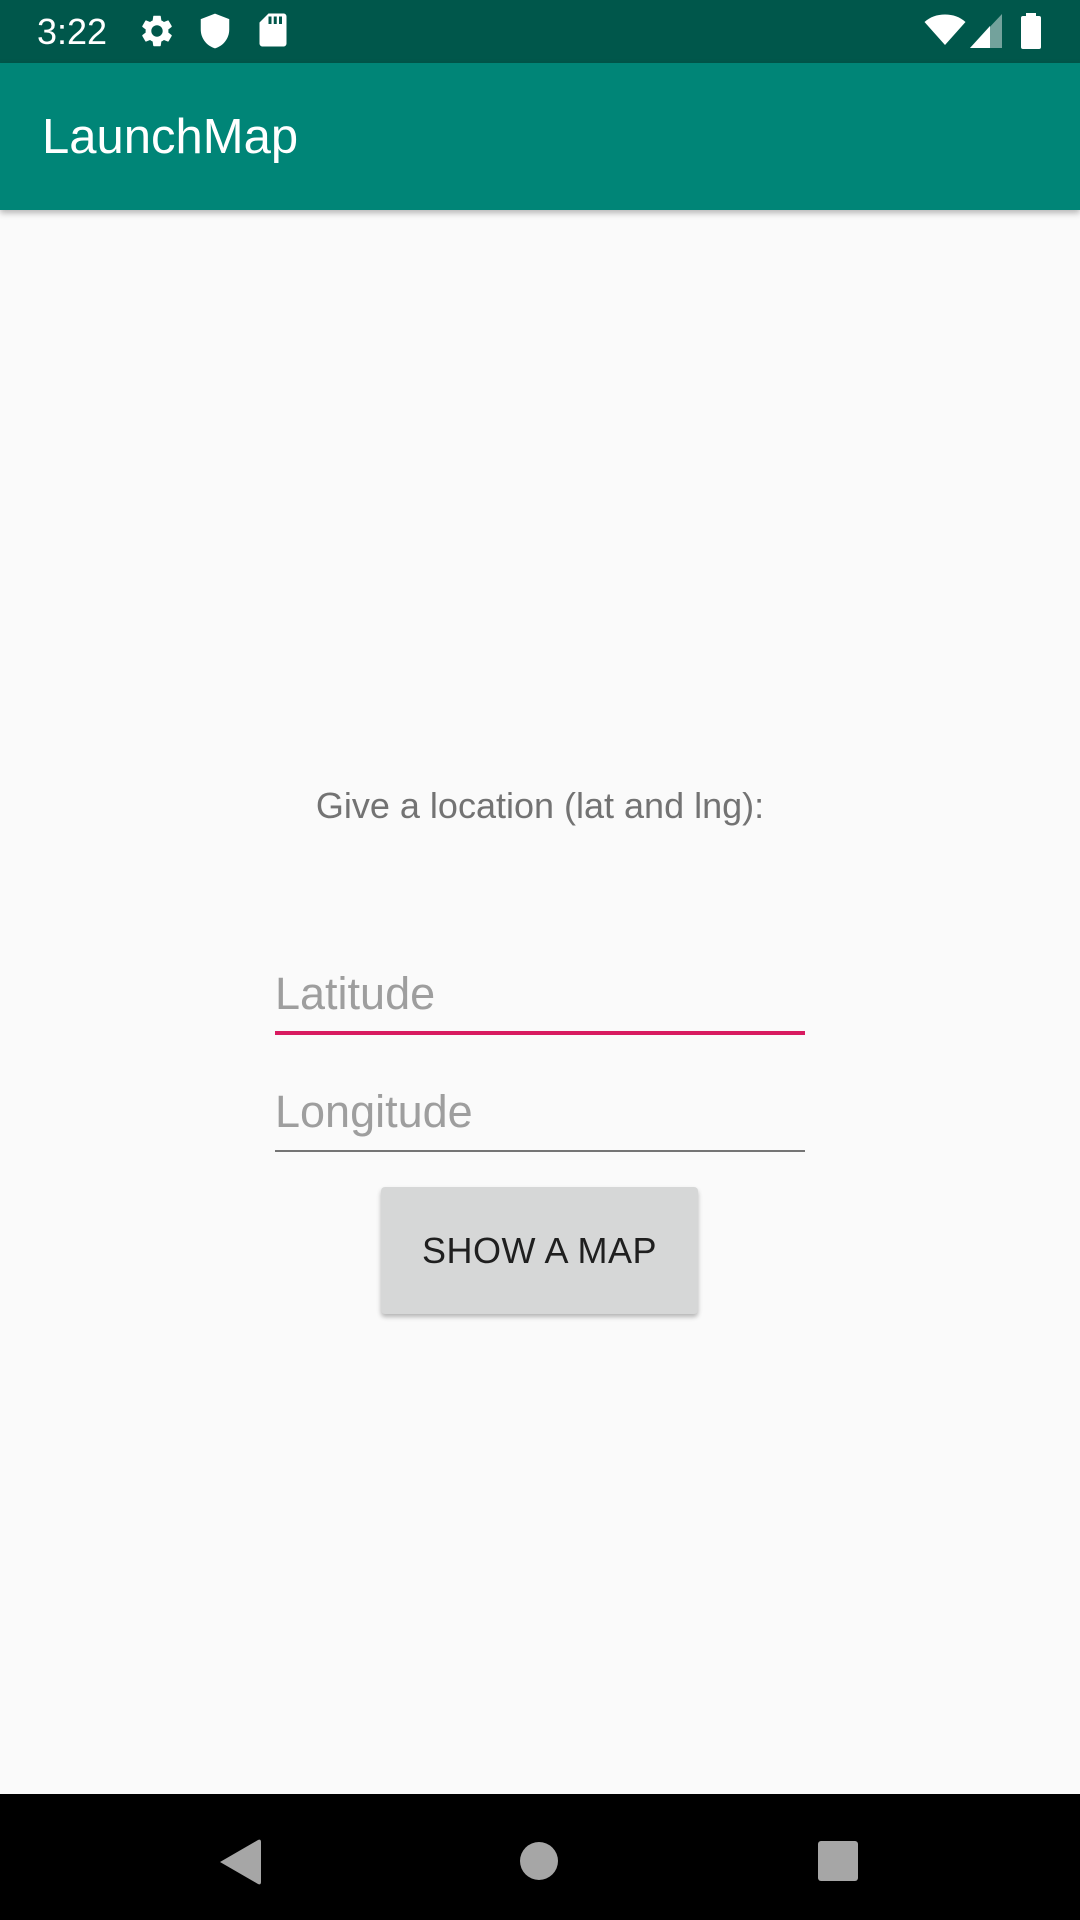  Describe the element at coordinates (273, 32) in the screenshot. I see `sd-card-icon` at that location.